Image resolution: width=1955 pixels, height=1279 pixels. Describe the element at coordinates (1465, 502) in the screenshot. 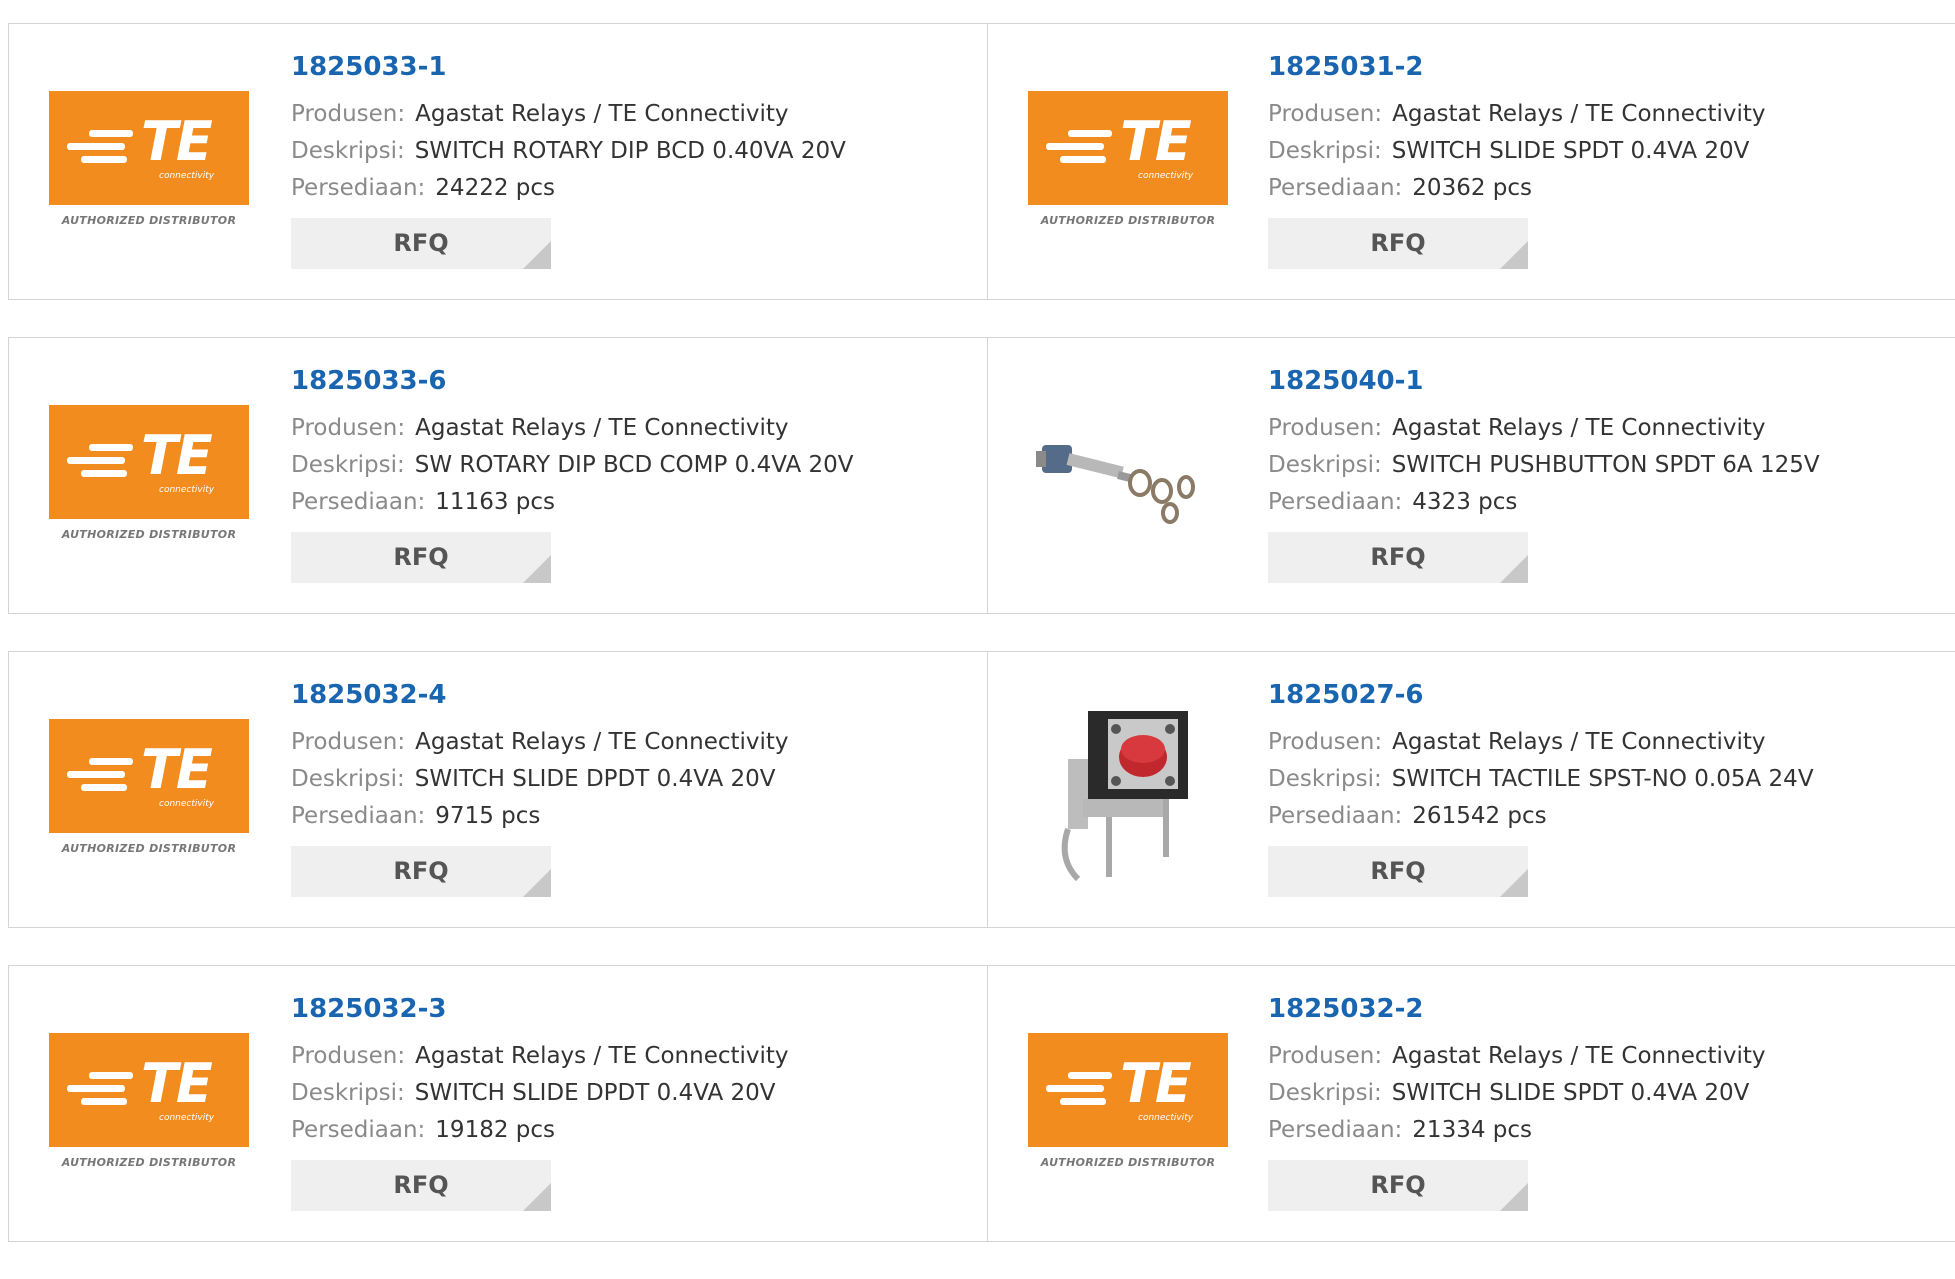

I see `stock-value: 4323 pcs` at that location.